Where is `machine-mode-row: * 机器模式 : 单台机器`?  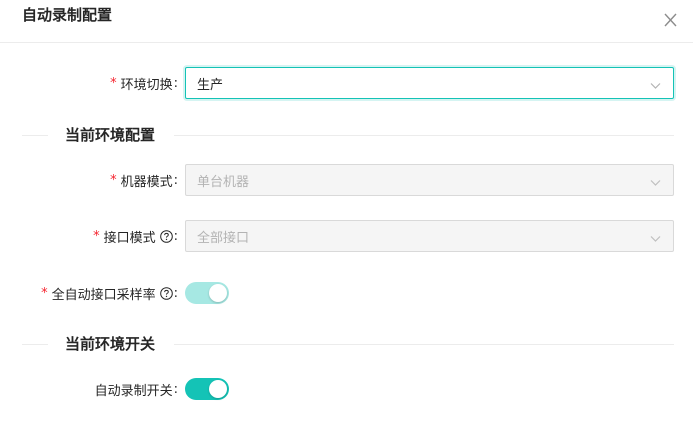 machine-mode-row: * 机器模式 : 单台机器 is located at coordinates (346, 180).